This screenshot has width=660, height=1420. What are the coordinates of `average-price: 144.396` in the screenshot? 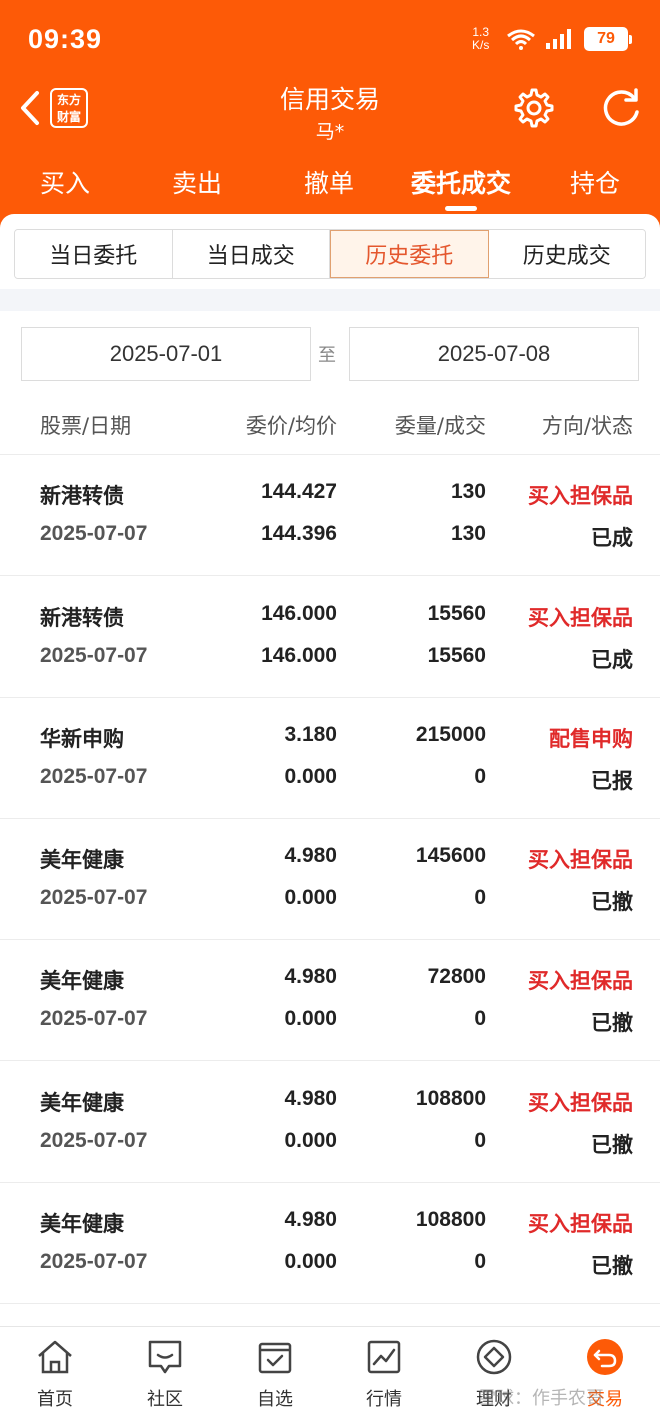 It's located at (299, 533).